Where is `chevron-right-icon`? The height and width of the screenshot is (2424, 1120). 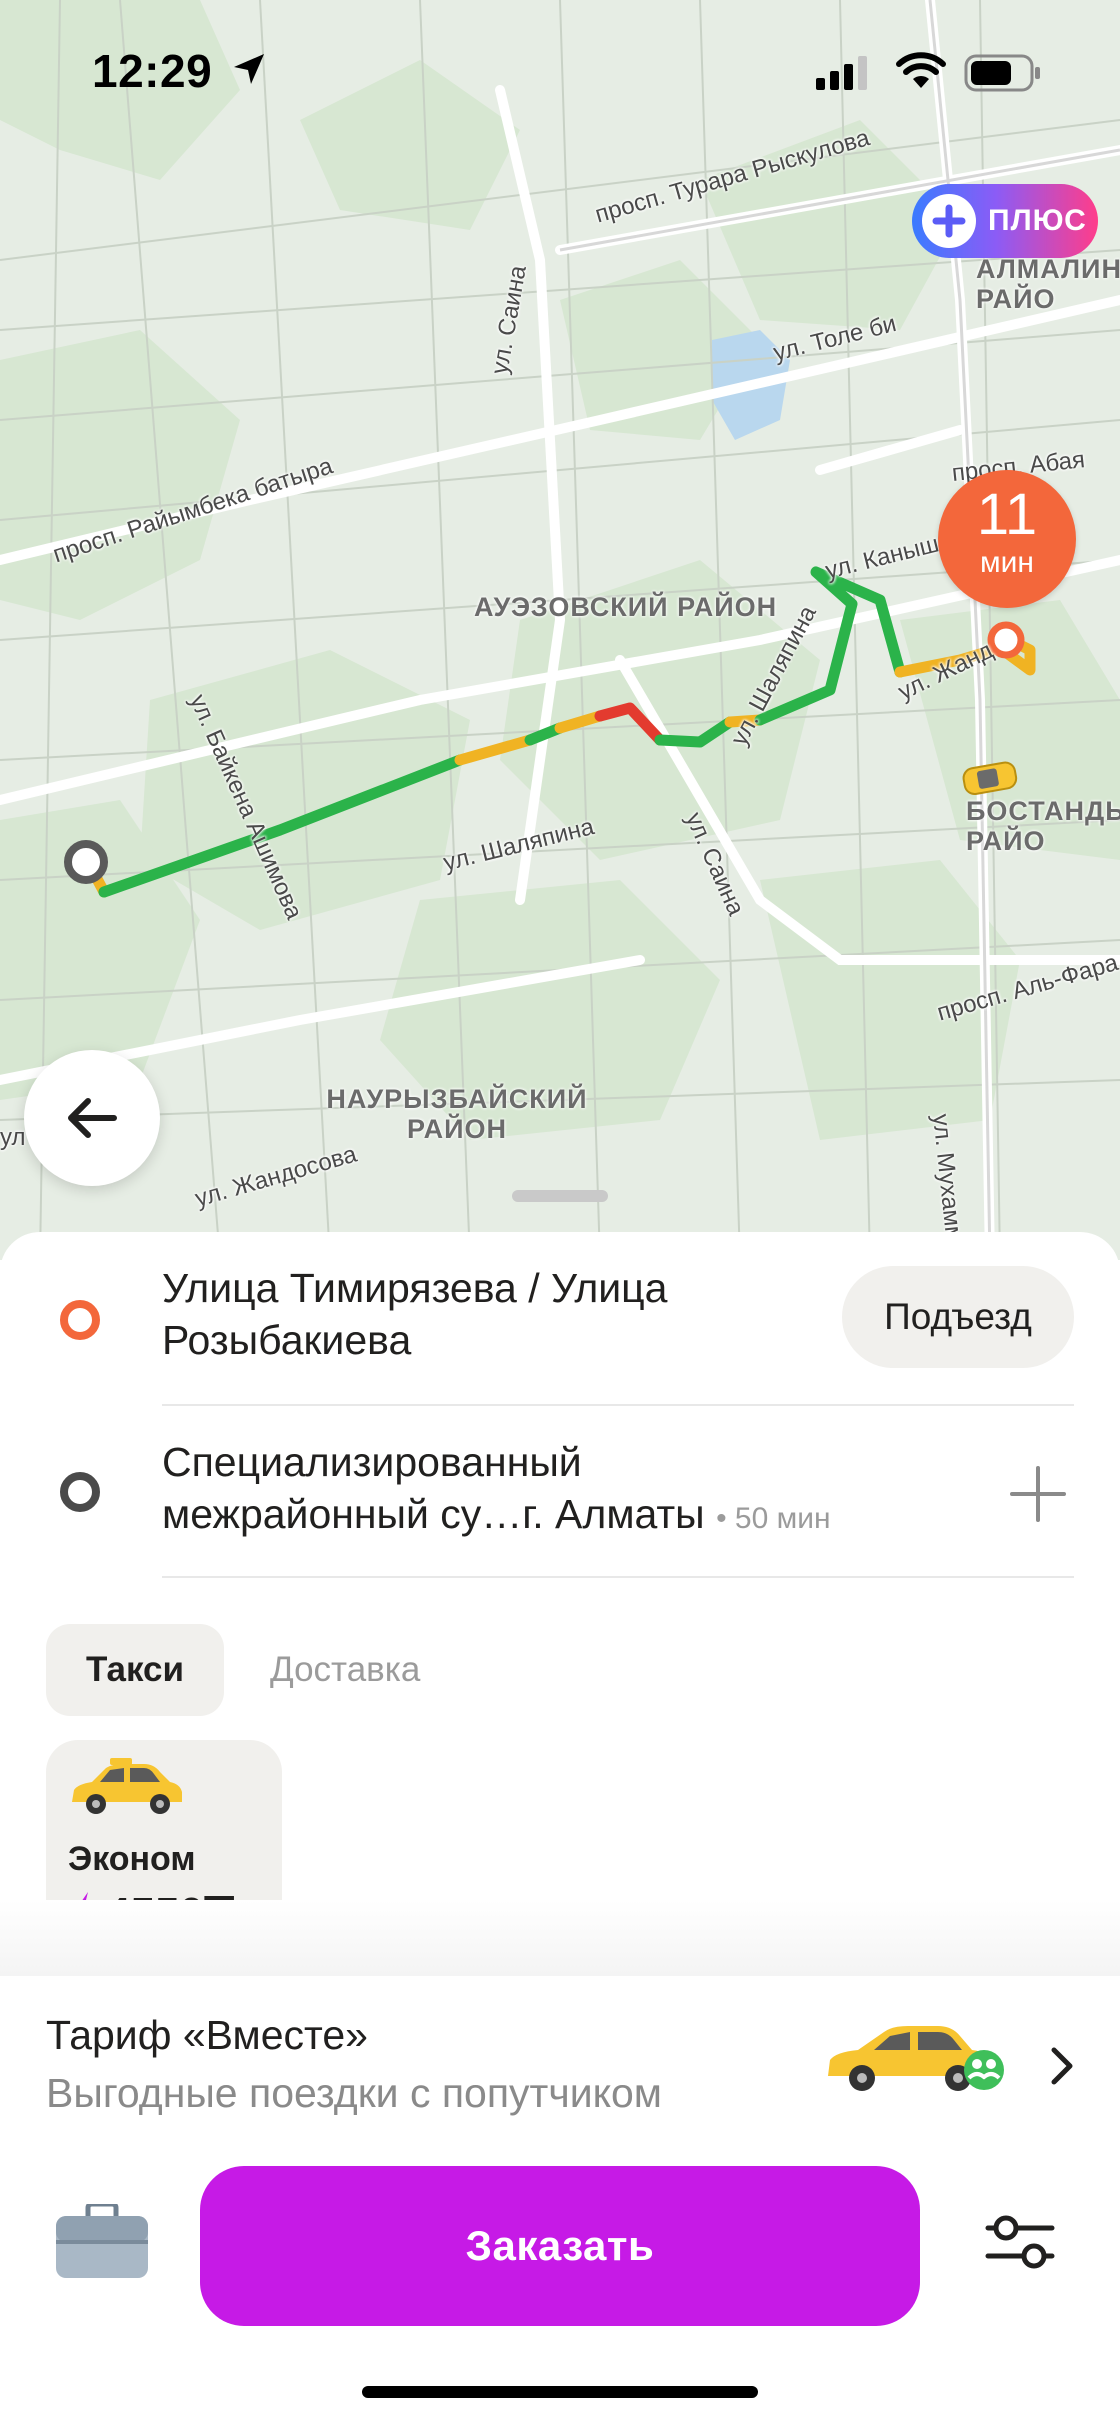 chevron-right-icon is located at coordinates (1062, 2066).